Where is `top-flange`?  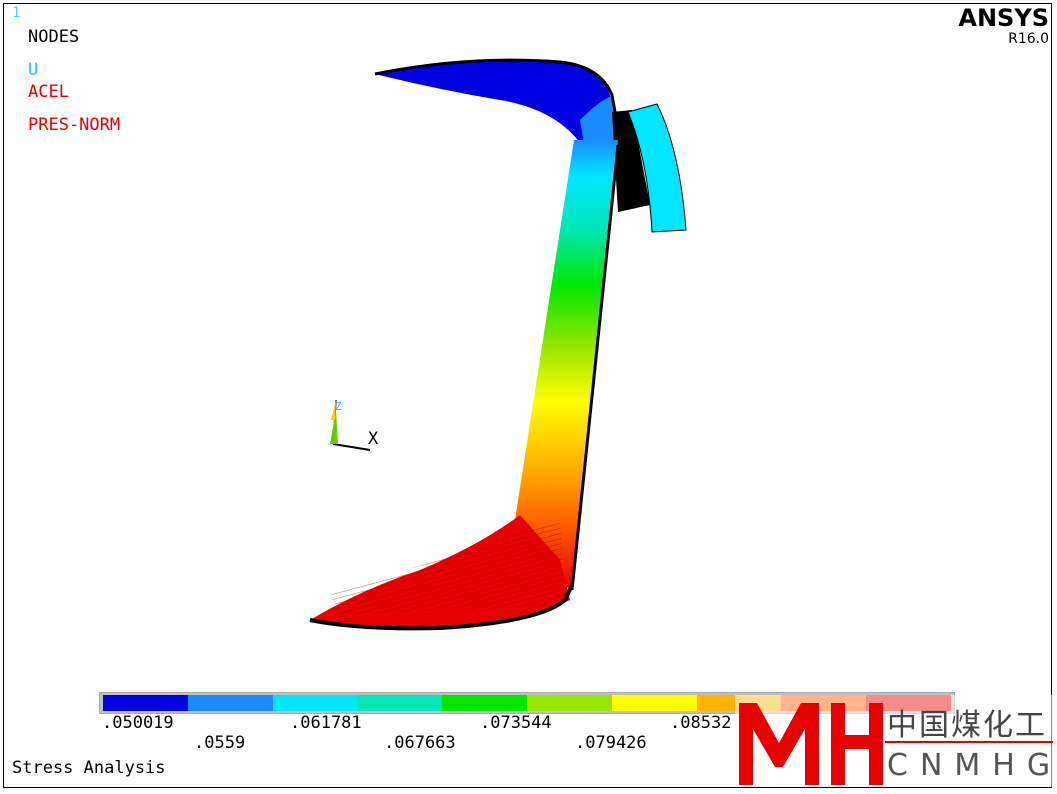
top-flange is located at coordinates (498, 104).